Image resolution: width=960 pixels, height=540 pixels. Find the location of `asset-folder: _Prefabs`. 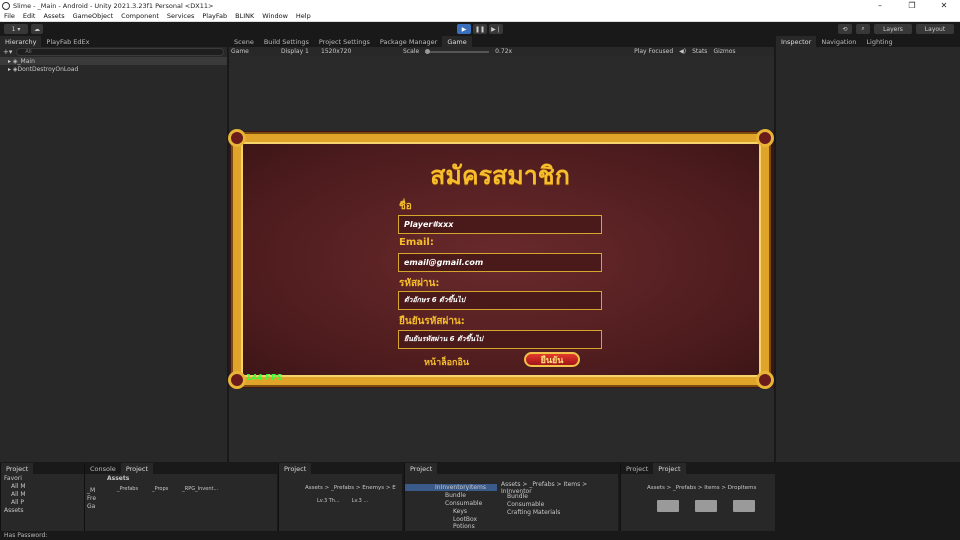

asset-folder: _Prefabs is located at coordinates (127, 489).